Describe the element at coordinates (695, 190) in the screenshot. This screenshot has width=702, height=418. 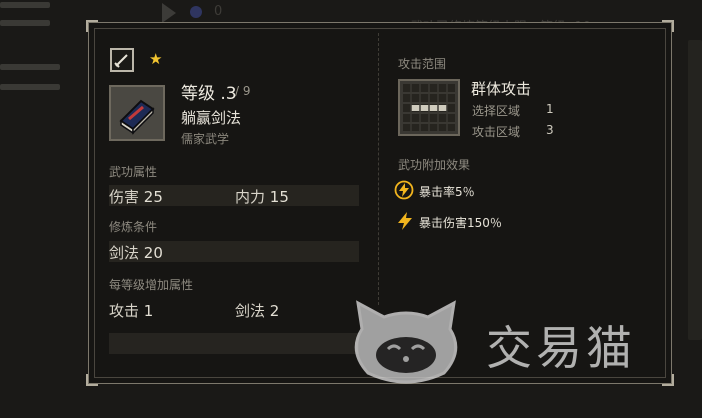
I see `bg-scrollbar` at that location.